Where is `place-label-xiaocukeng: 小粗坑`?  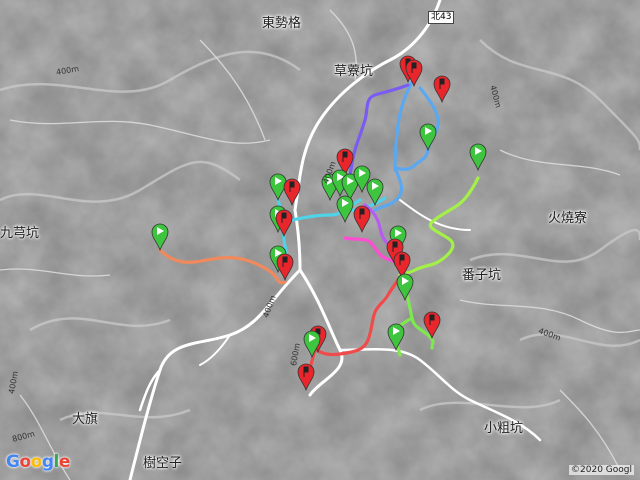 place-label-xiaocukeng: 小粗坑 is located at coordinates (504, 428).